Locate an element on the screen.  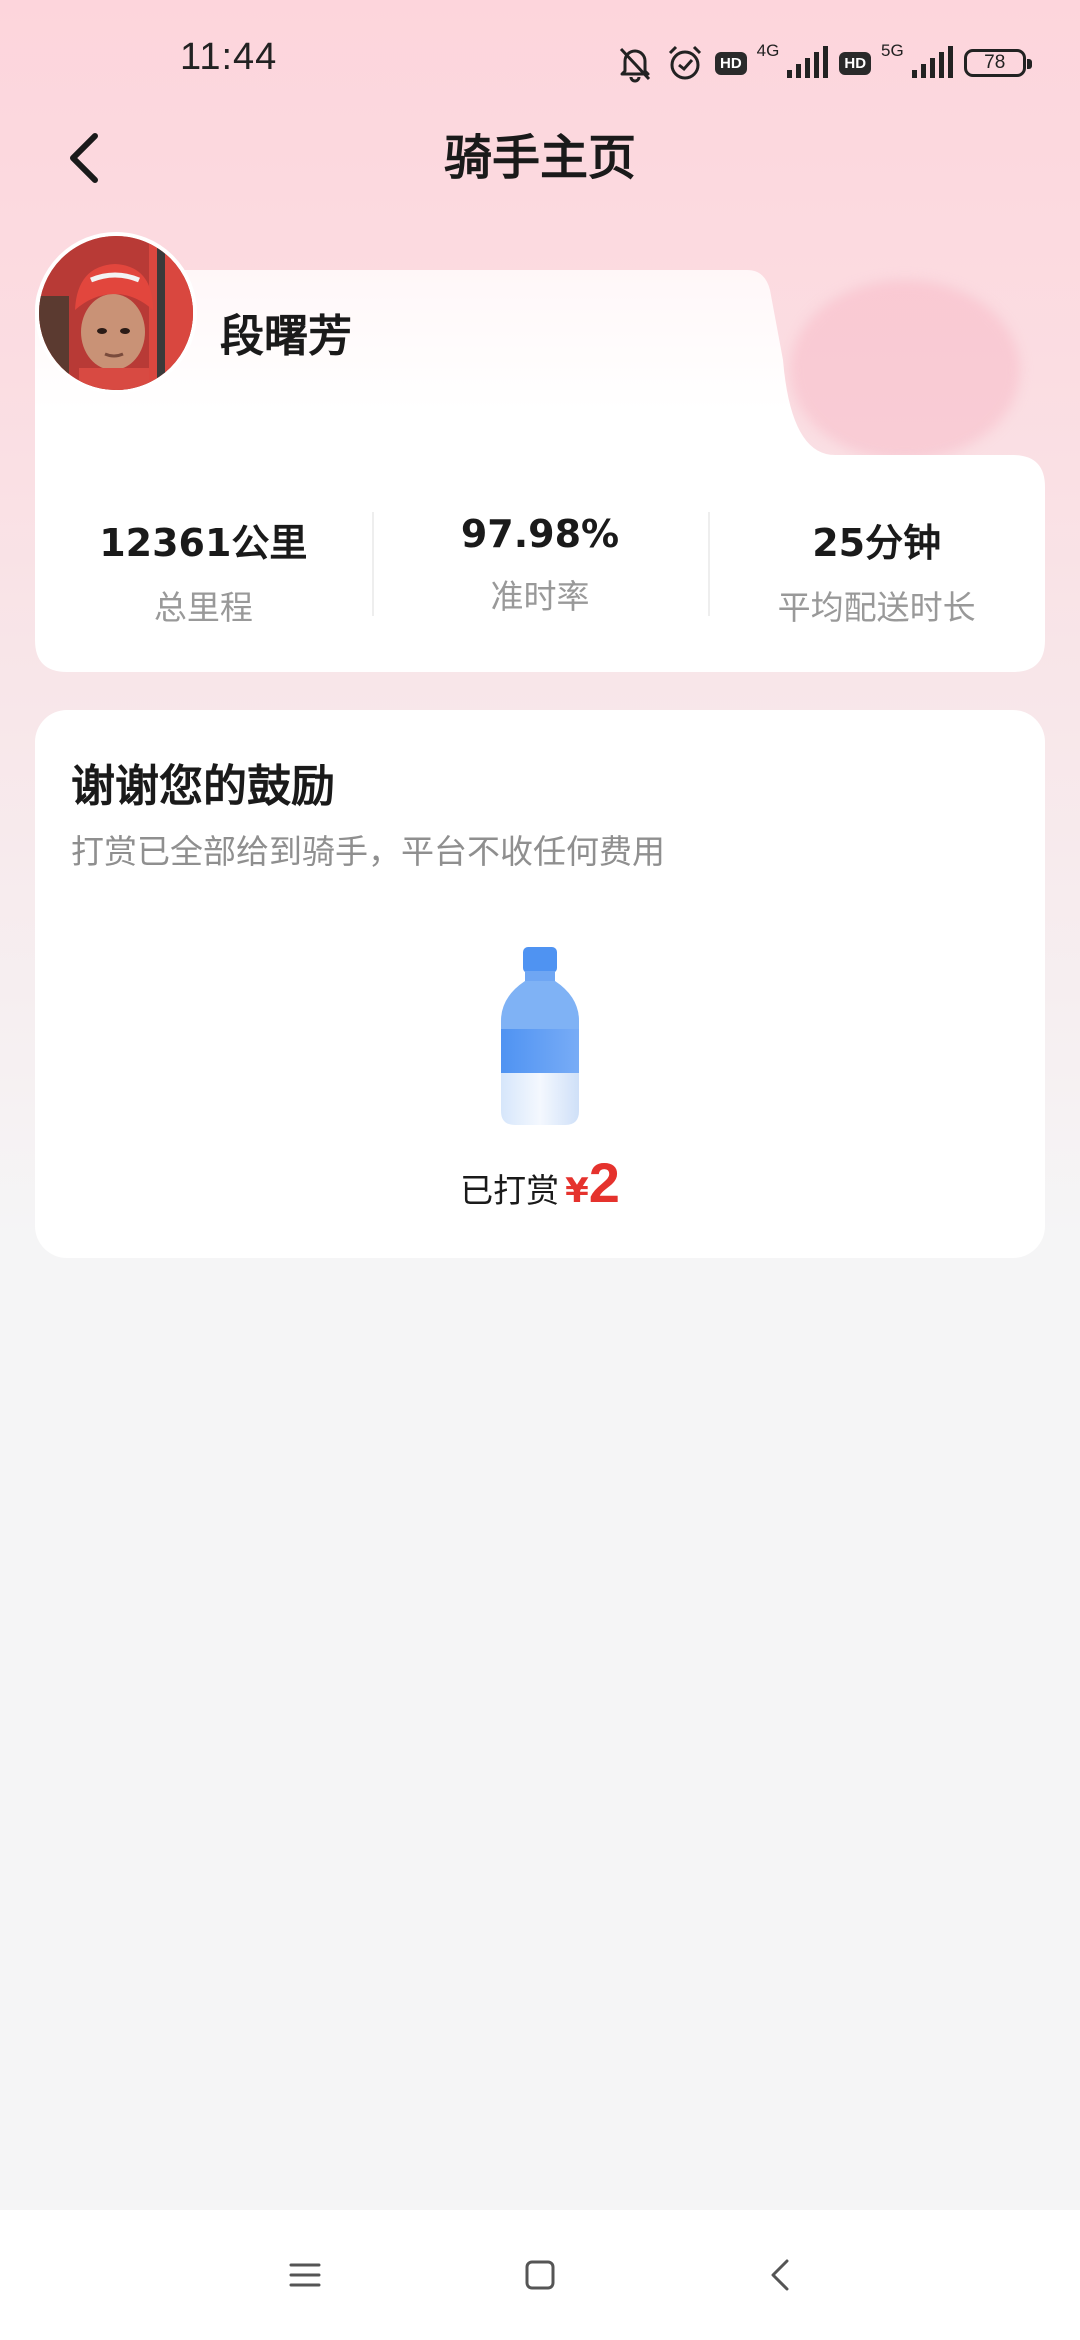
battery-icon: 78 is located at coordinates (997, 63).